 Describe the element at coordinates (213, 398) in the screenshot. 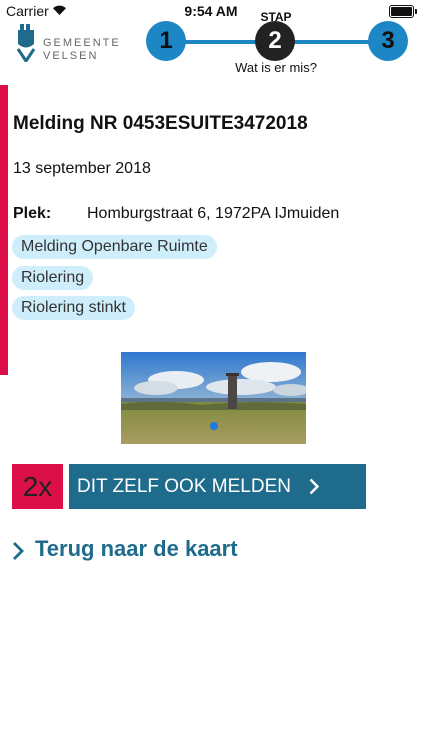

I see `report-photo` at that location.